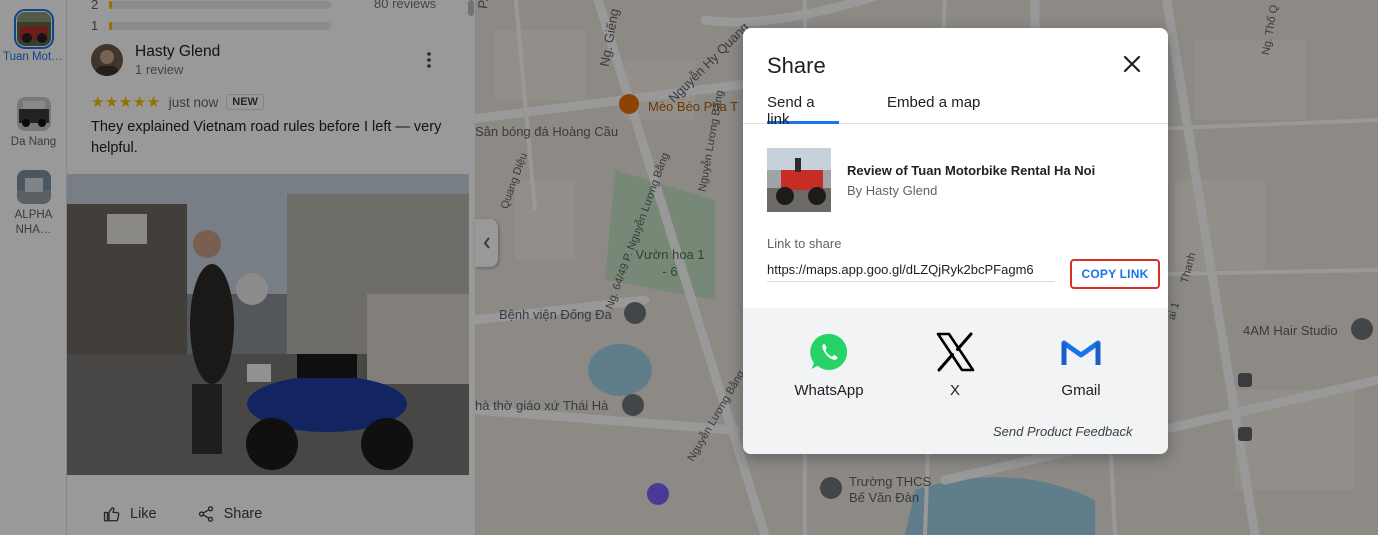  What do you see at coordinates (796, 65) in the screenshot?
I see `dialog-title: Share` at bounding box center [796, 65].